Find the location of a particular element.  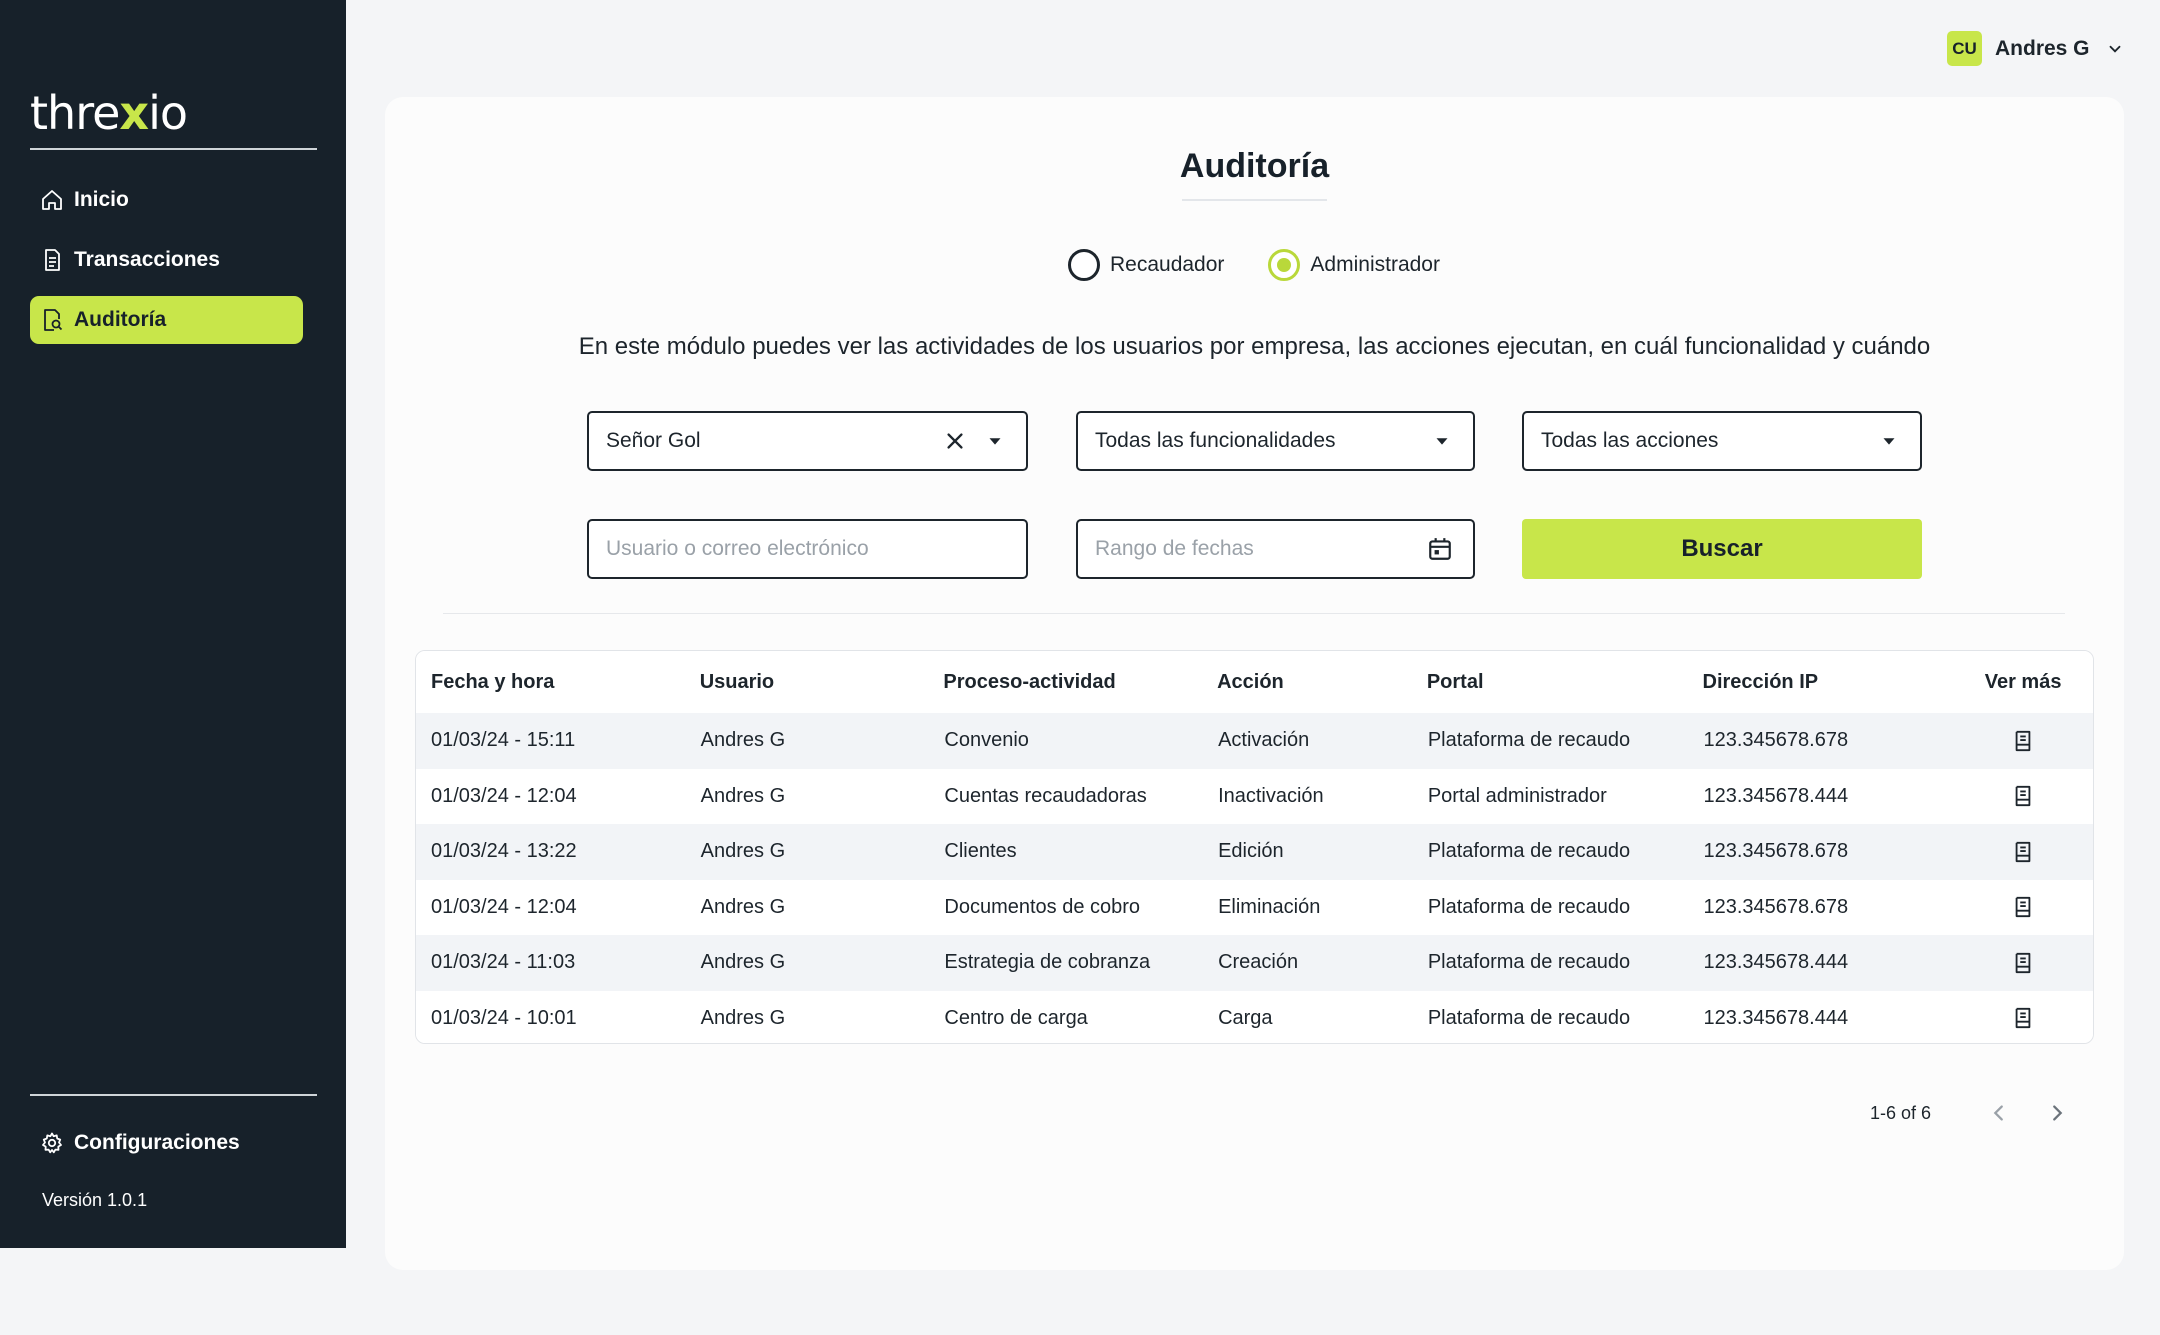

cell-portal: Portal administrador is located at coordinates (1517, 795).